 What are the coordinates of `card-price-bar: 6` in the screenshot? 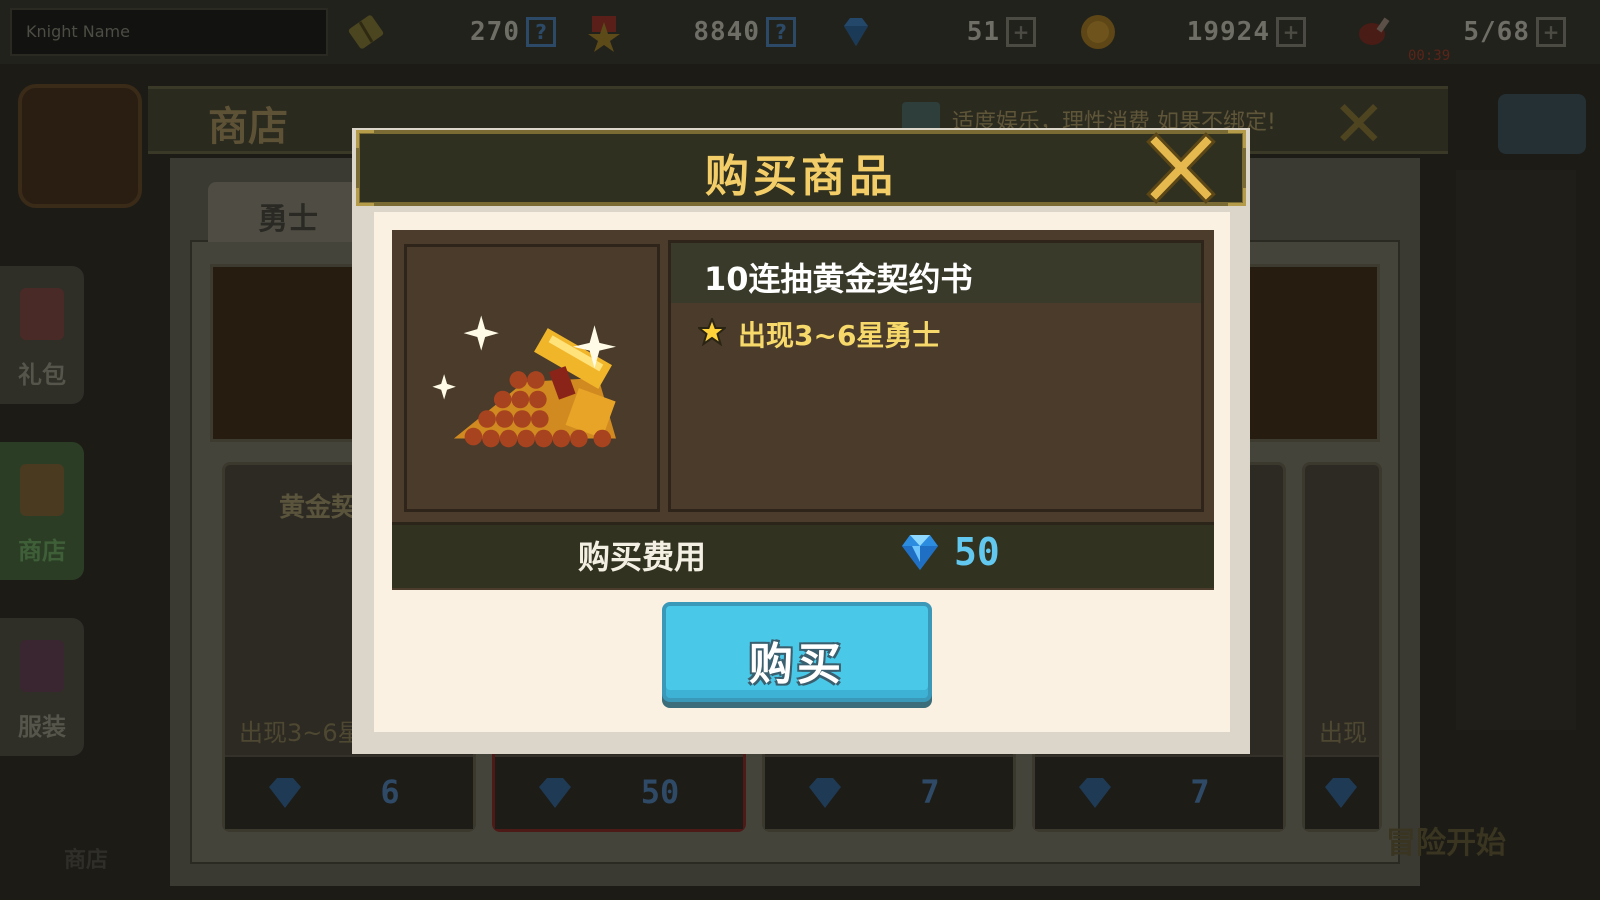 It's located at (349, 792).